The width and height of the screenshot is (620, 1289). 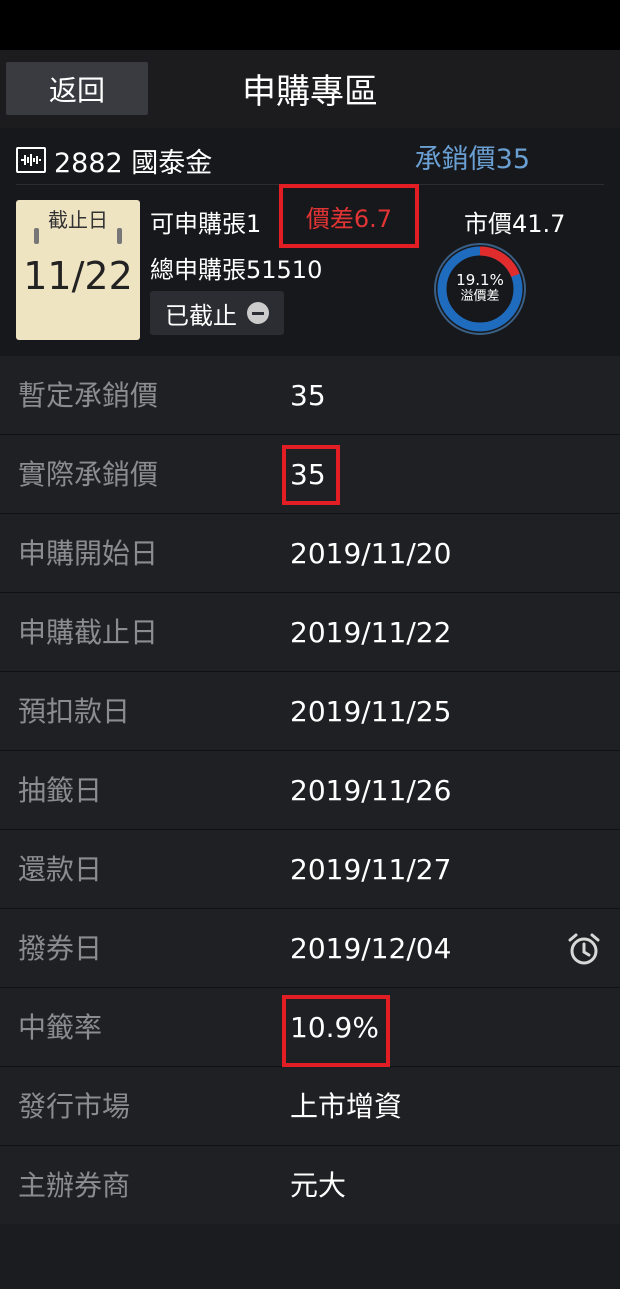 What do you see at coordinates (371, 790) in the screenshot?
I see `detail-value: 2019/11/26` at bounding box center [371, 790].